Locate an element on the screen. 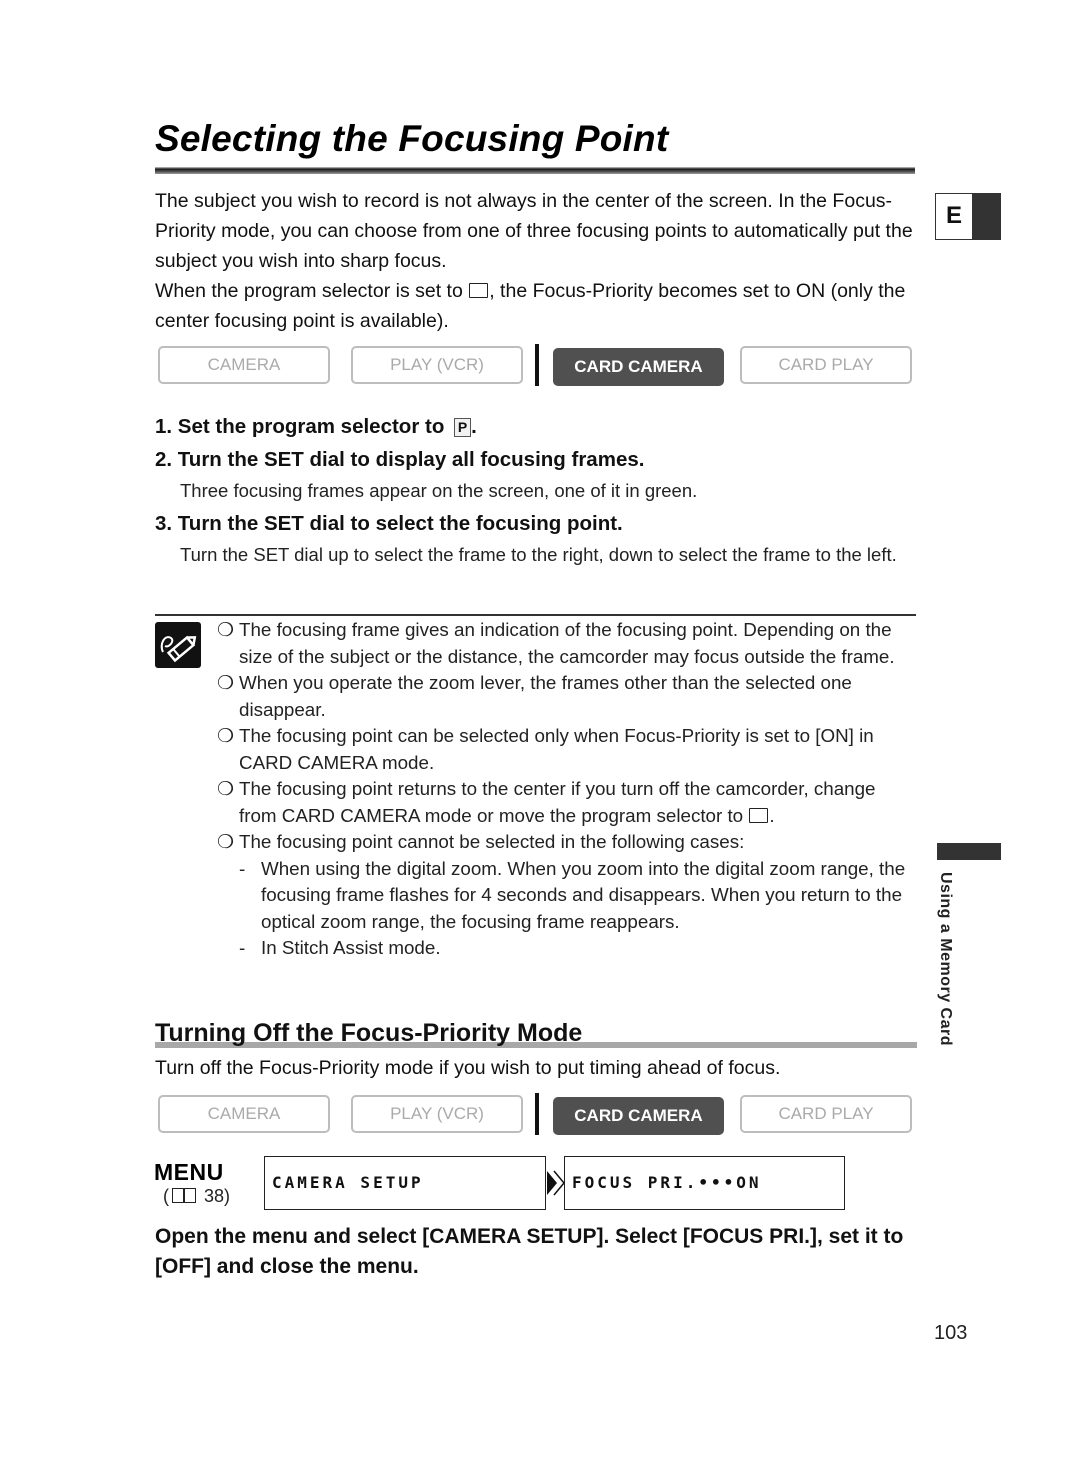 This screenshot has height=1461, width=1080. note-subitem: - In Stitch Assist mode. is located at coordinates (567, 948).